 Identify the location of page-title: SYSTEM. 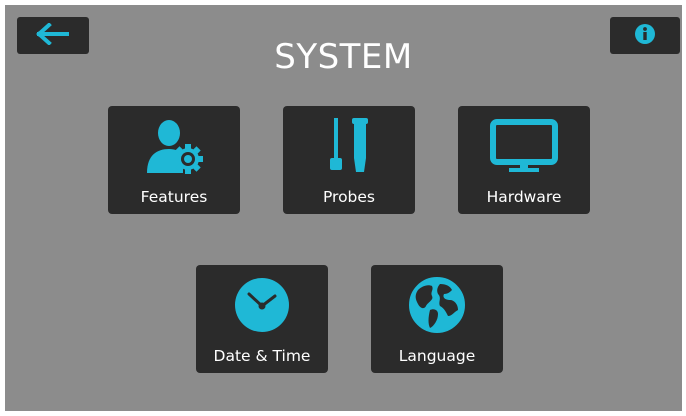
(343, 57).